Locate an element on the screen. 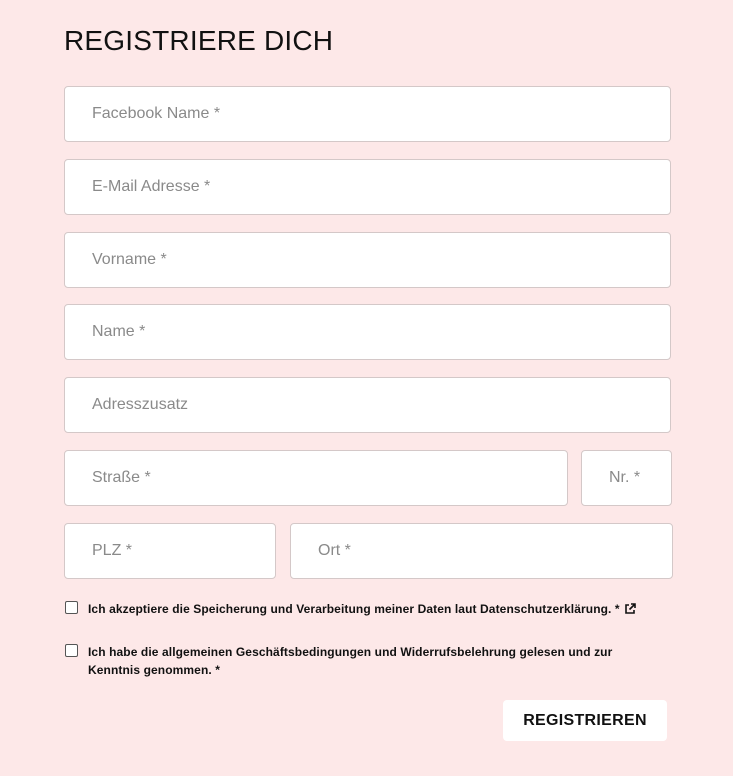 The width and height of the screenshot is (733, 776). city-field is located at coordinates (481, 551).